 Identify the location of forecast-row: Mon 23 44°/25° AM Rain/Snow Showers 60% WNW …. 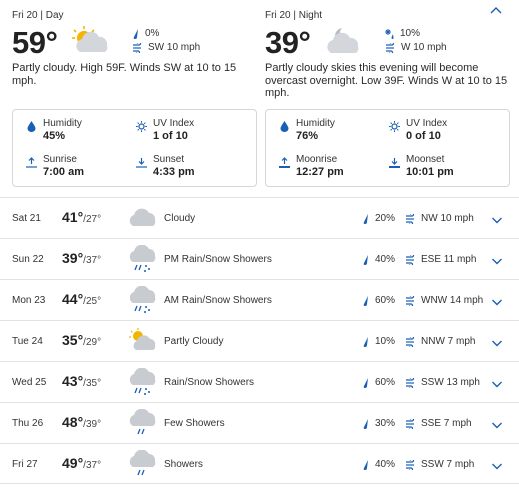
(259, 299).